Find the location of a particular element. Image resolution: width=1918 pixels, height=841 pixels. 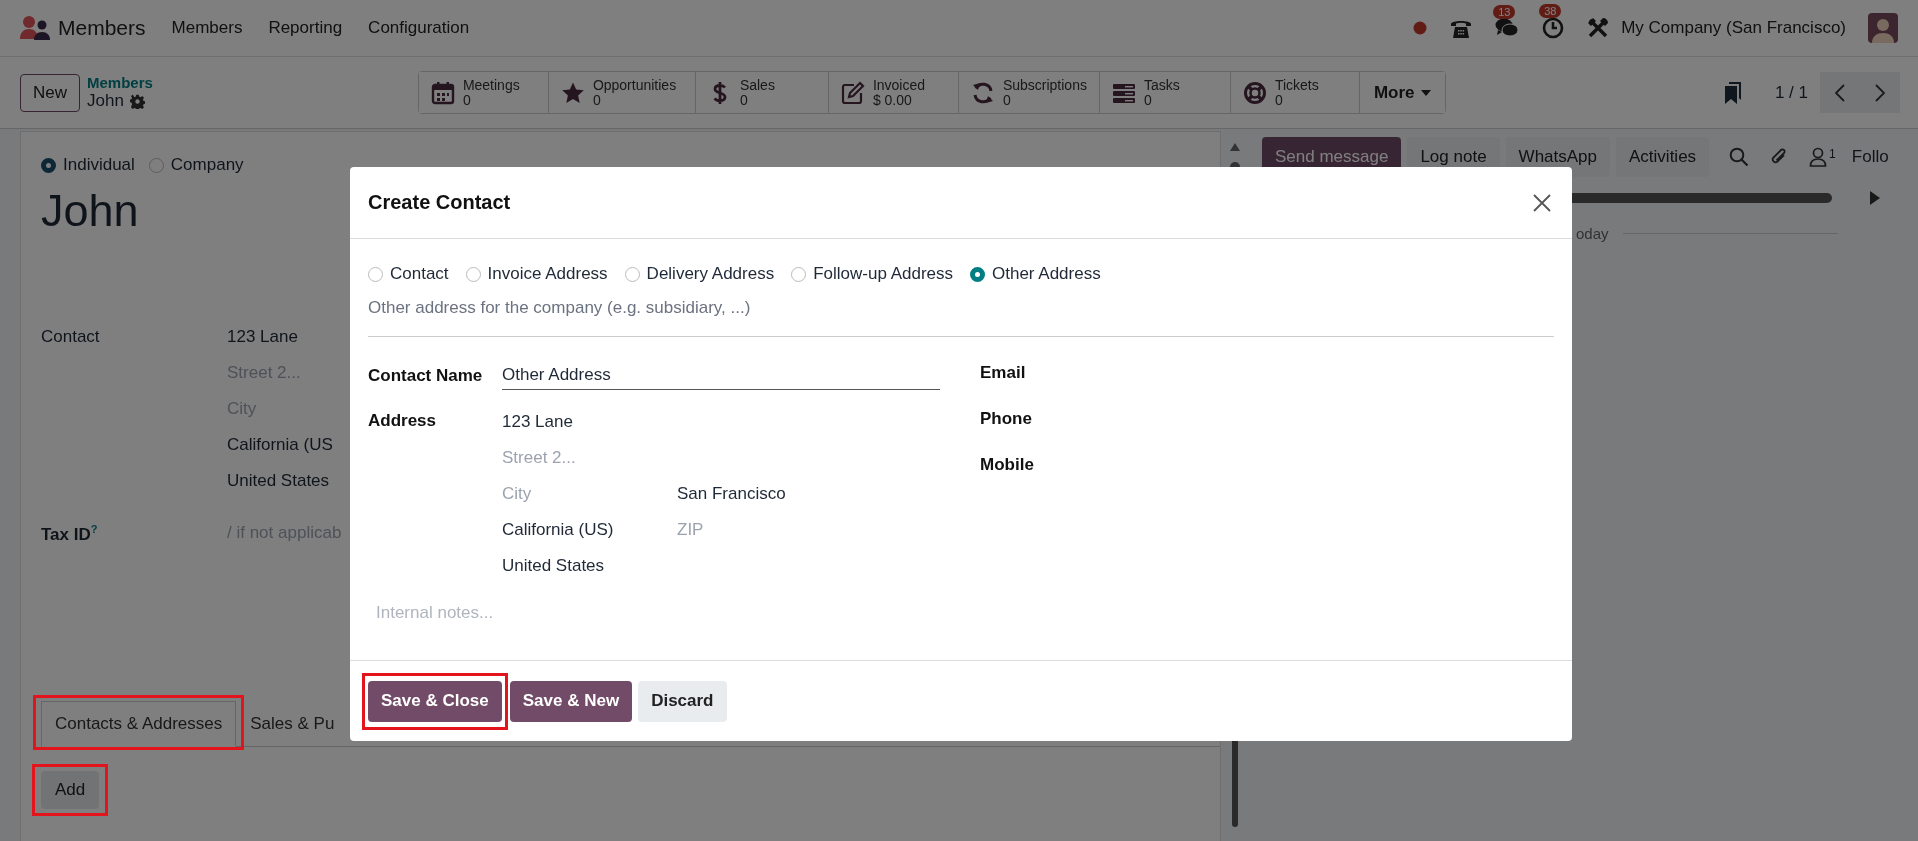

help-text: Other address for the company (e.g. subsidiary, ...) is located at coordinates (560, 308).